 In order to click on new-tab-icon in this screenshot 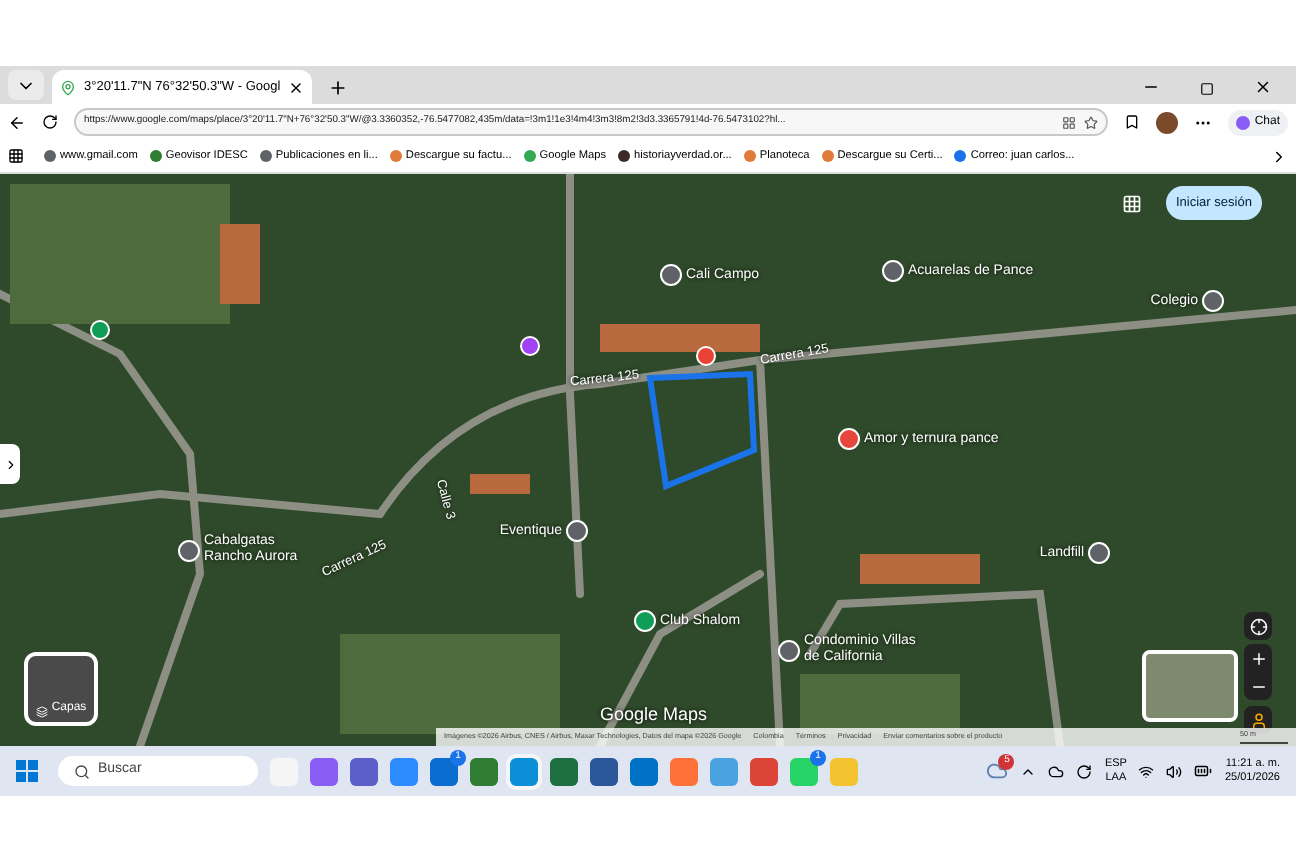, I will do `click(338, 88)`.